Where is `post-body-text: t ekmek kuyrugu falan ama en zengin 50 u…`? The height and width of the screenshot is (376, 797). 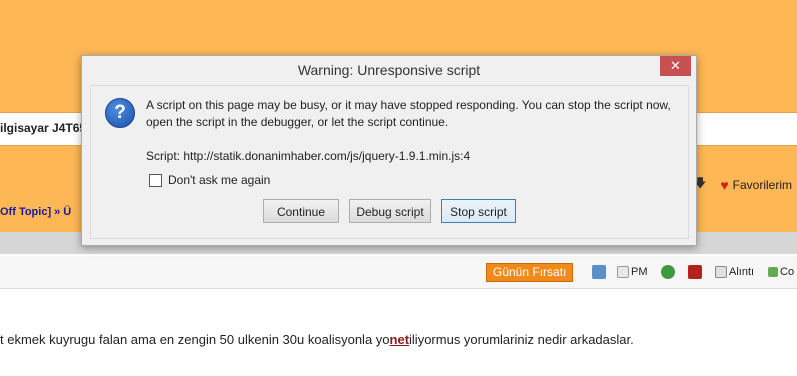
post-body-text: t ekmek kuyrugu falan ama en zengin 50 u… is located at coordinates (317, 339).